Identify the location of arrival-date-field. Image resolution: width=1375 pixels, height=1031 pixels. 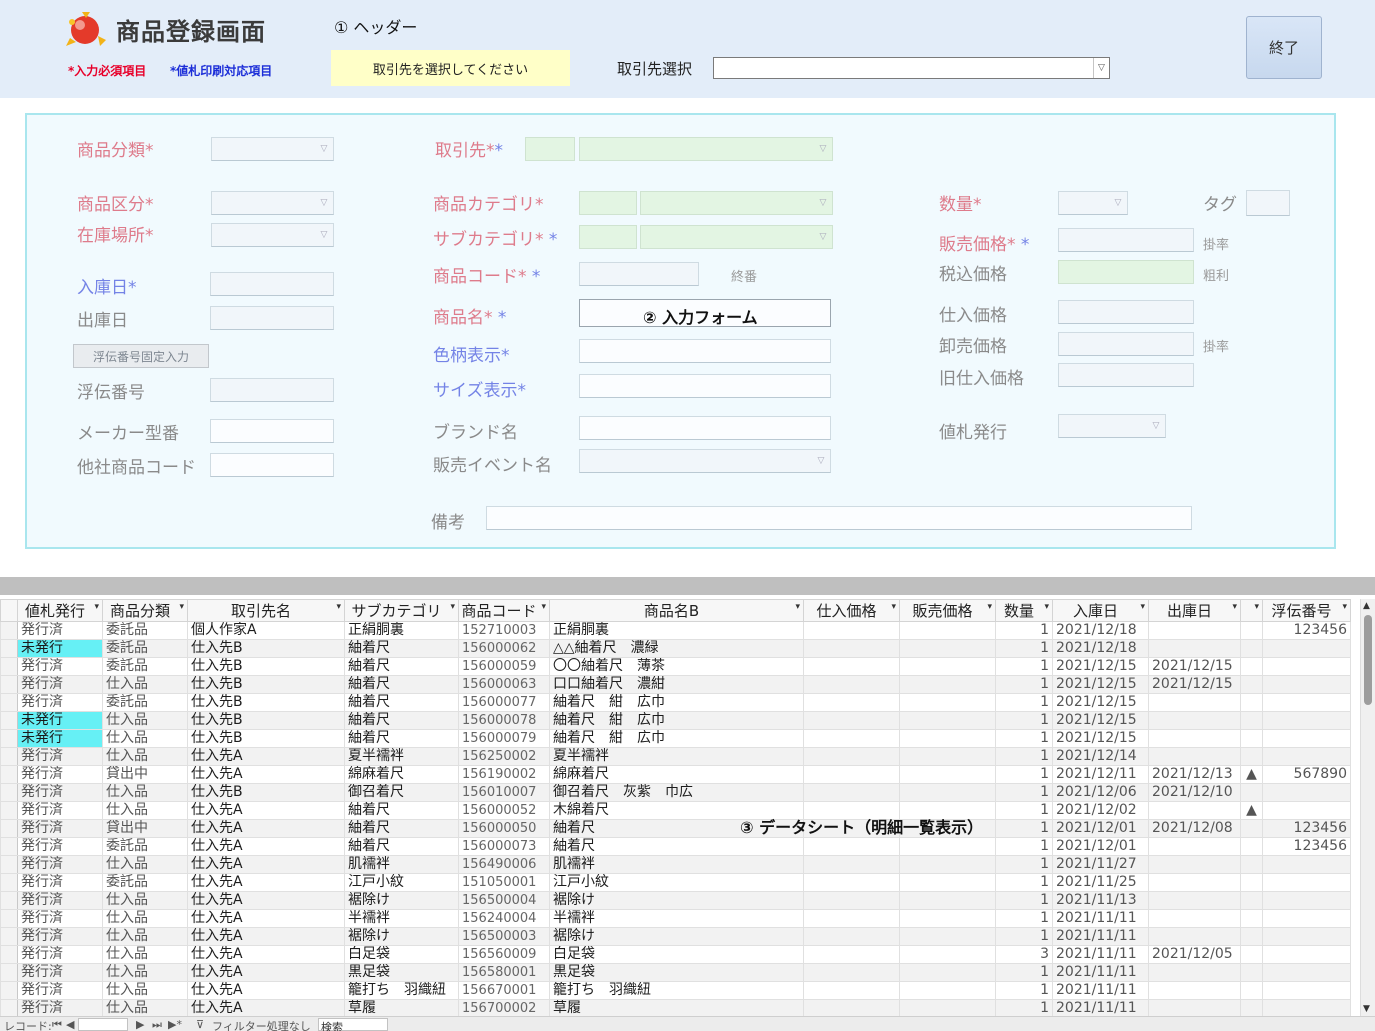
(272, 284).